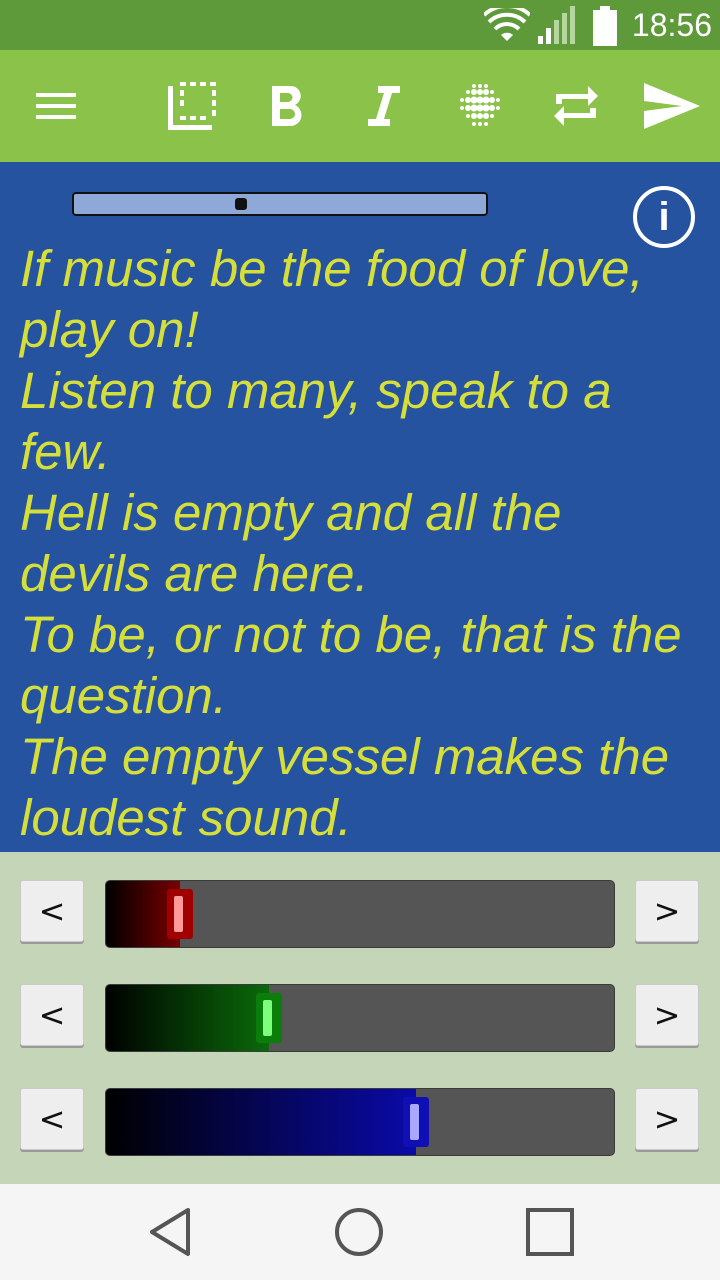 The width and height of the screenshot is (720, 1280). I want to click on info-icon: i, so click(664, 217).